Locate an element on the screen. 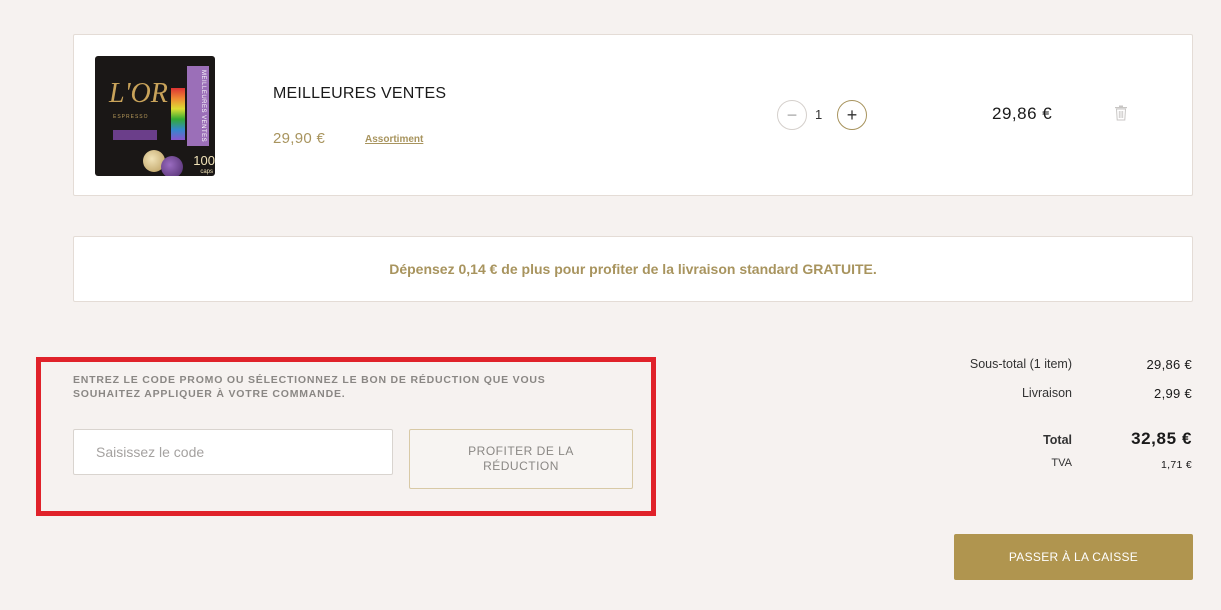  minus-icon: − is located at coordinates (792, 115).